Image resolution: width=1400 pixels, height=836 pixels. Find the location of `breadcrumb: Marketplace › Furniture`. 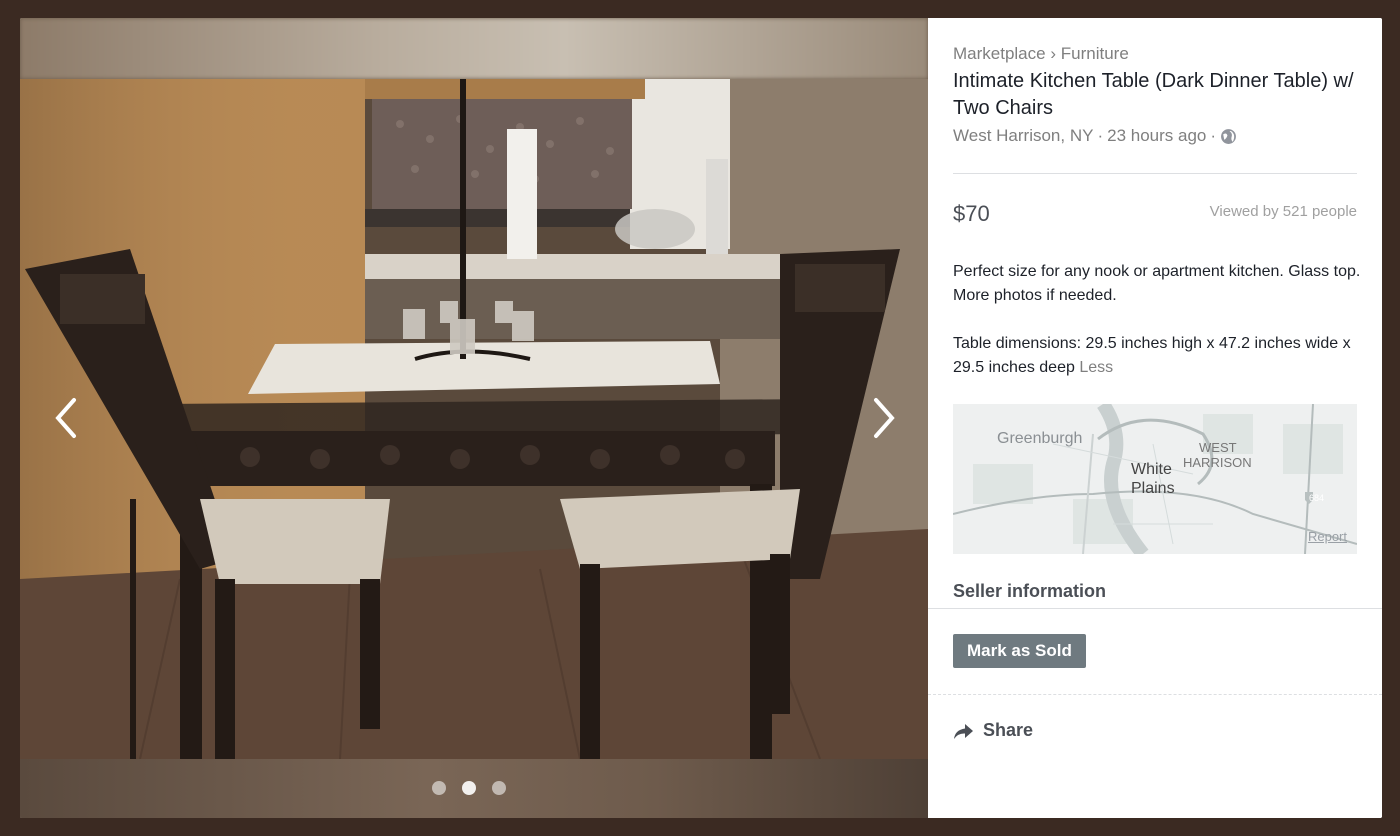

breadcrumb: Marketplace › Furniture is located at coordinates (1041, 54).